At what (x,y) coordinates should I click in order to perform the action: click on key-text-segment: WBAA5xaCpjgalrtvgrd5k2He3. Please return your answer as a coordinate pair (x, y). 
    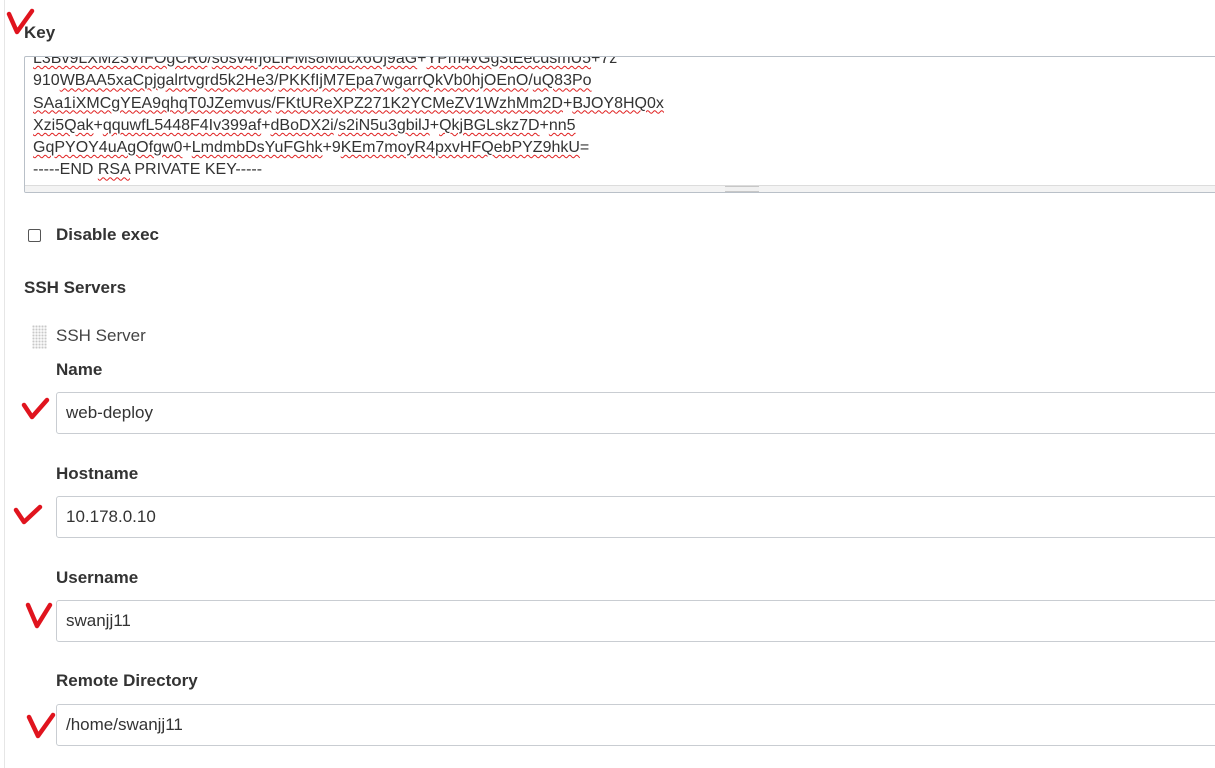
    Looking at the image, I should click on (167, 81).